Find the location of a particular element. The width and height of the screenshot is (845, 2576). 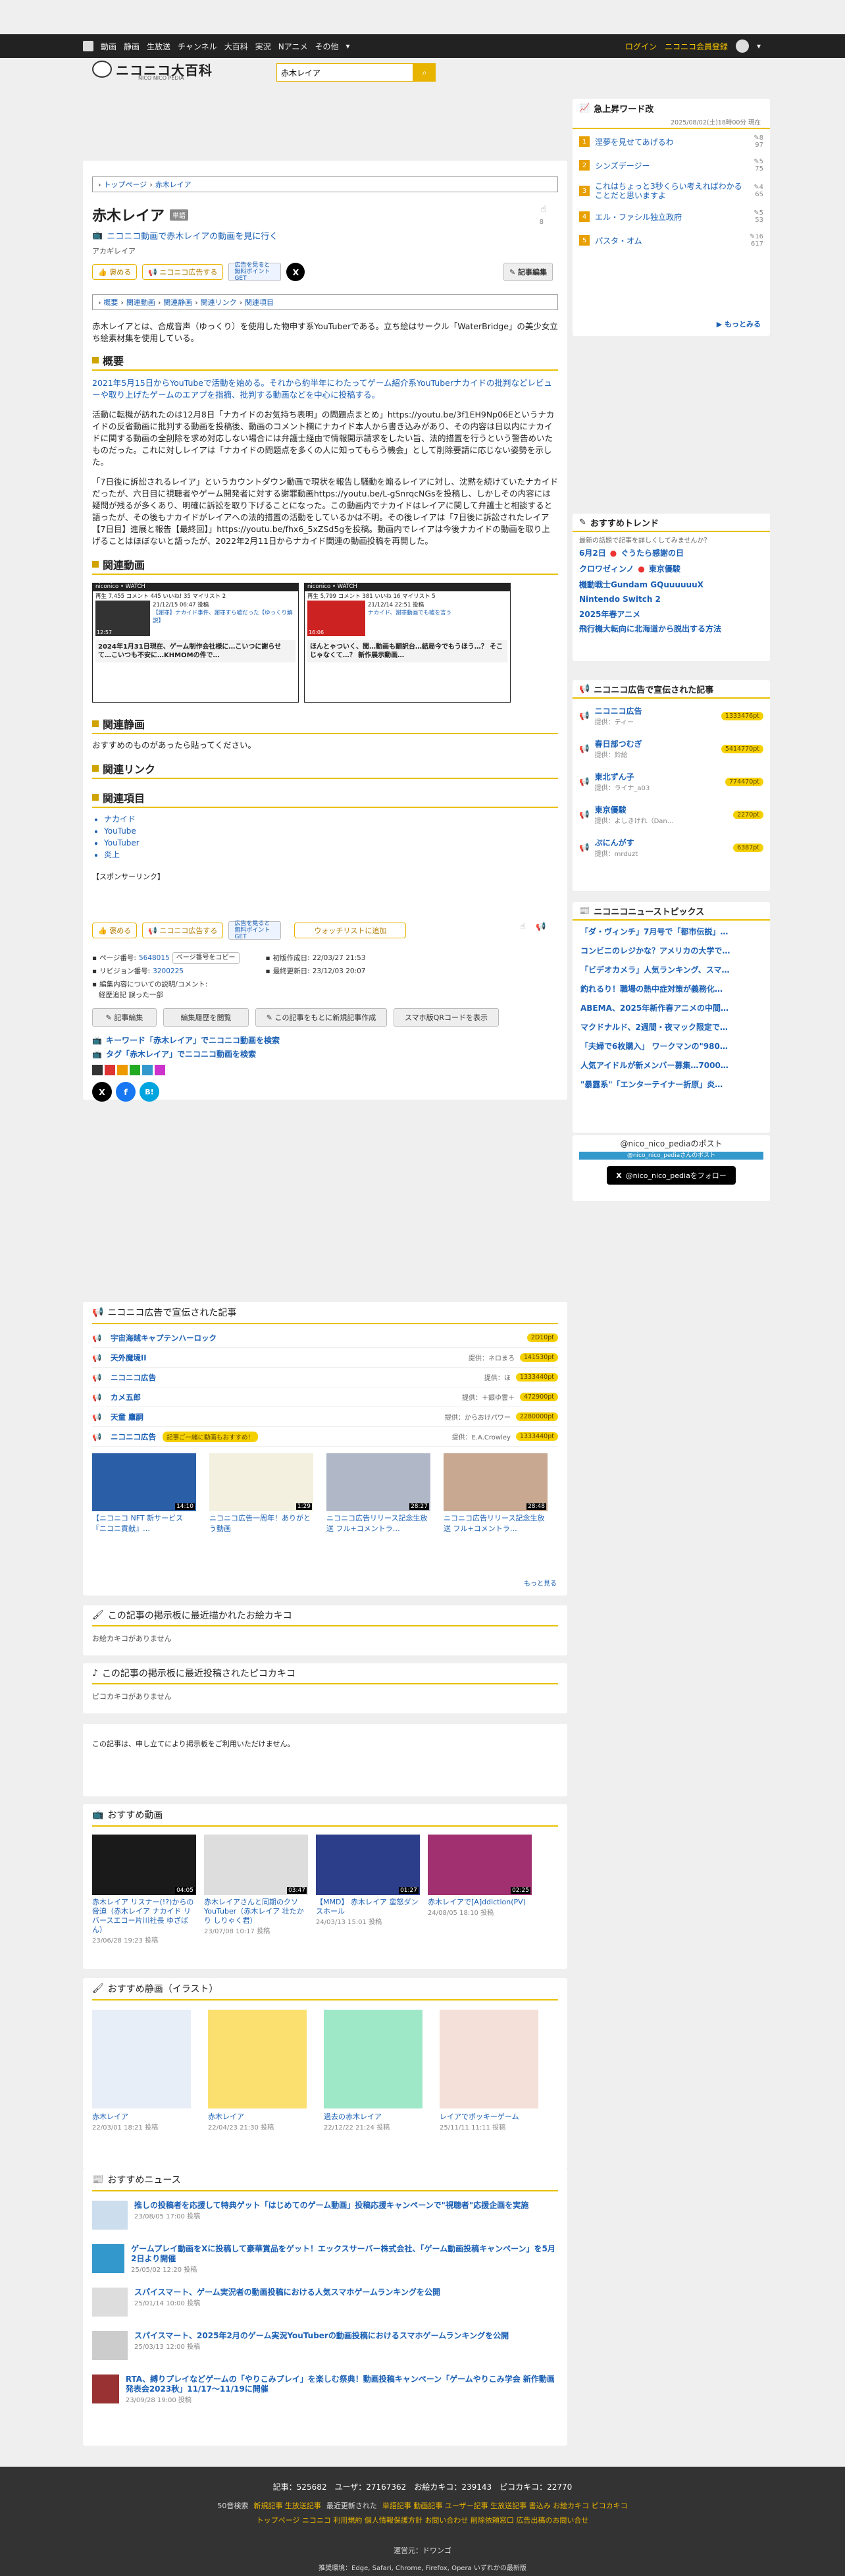

footer-link: 新規記事 生放送記事 is located at coordinates (287, 2505).